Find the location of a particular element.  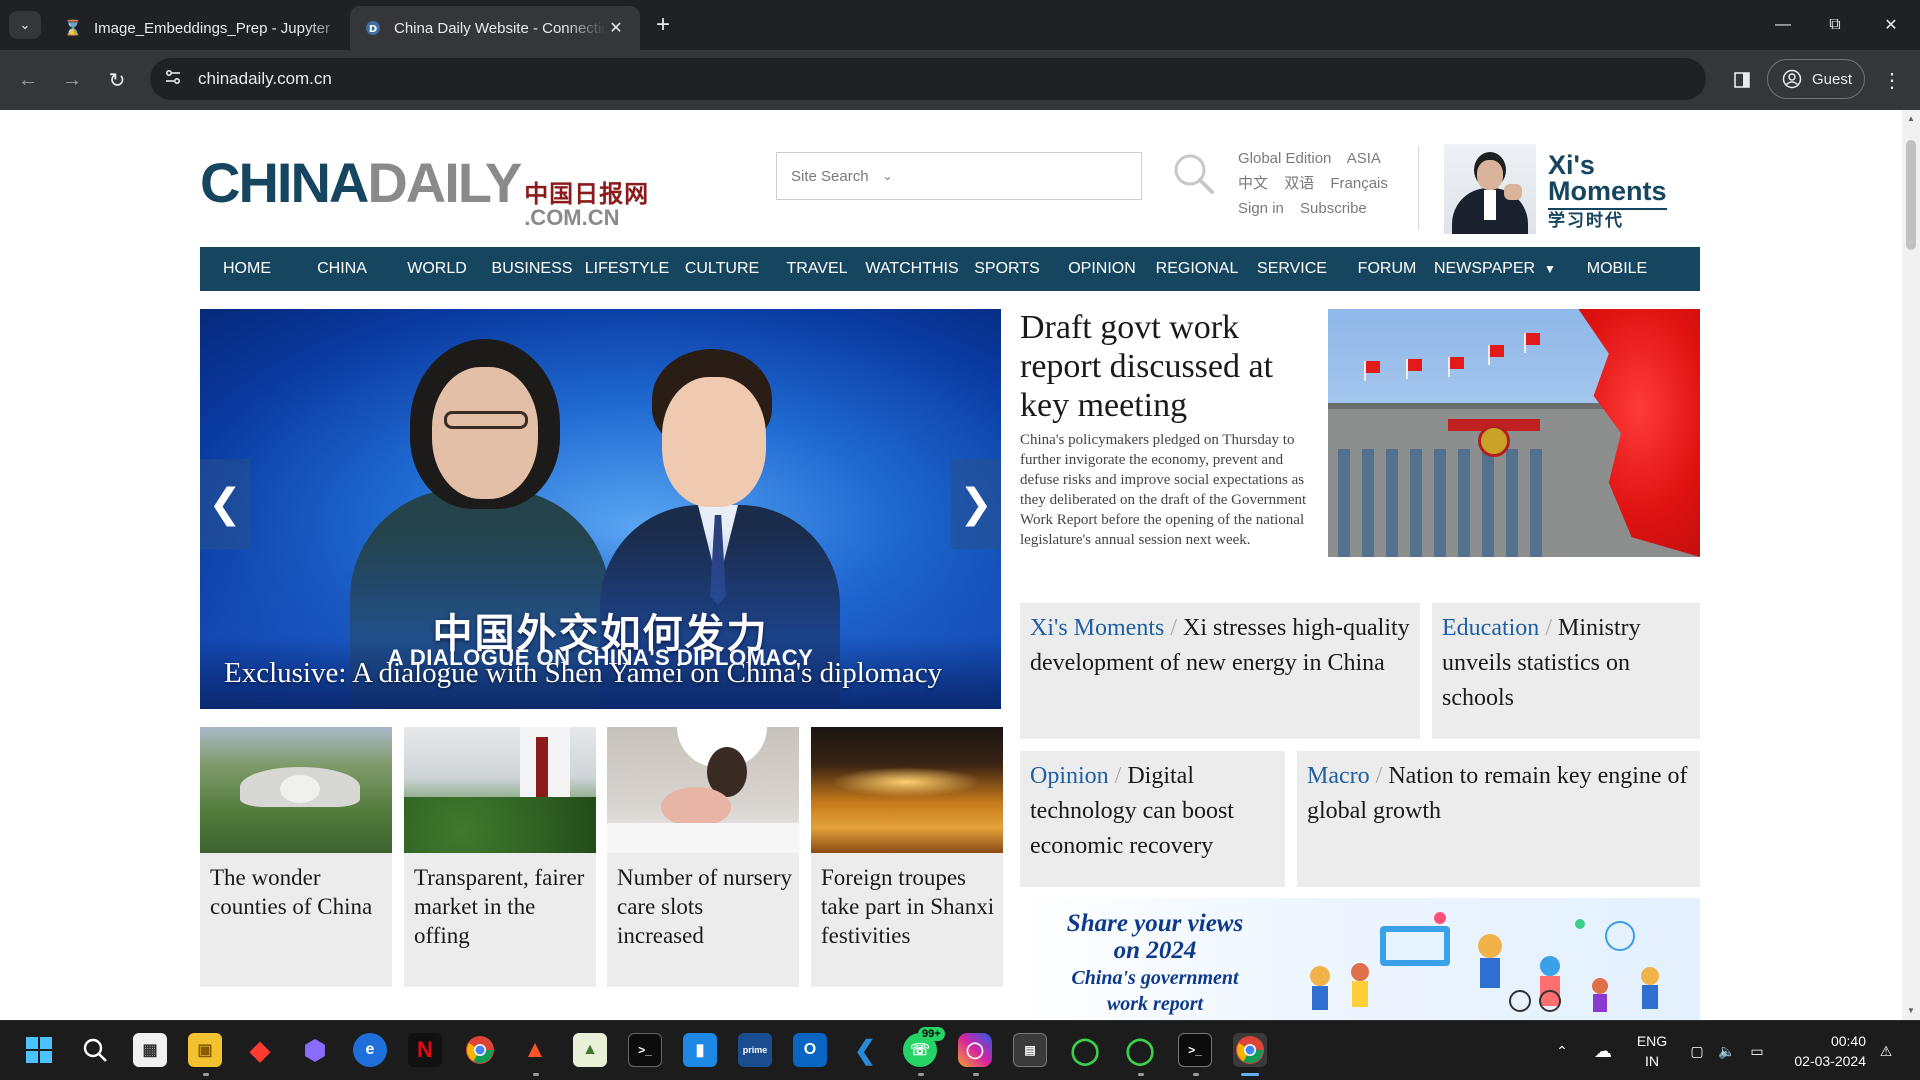

browser-menu-button: ⋮ is located at coordinates (1892, 80).